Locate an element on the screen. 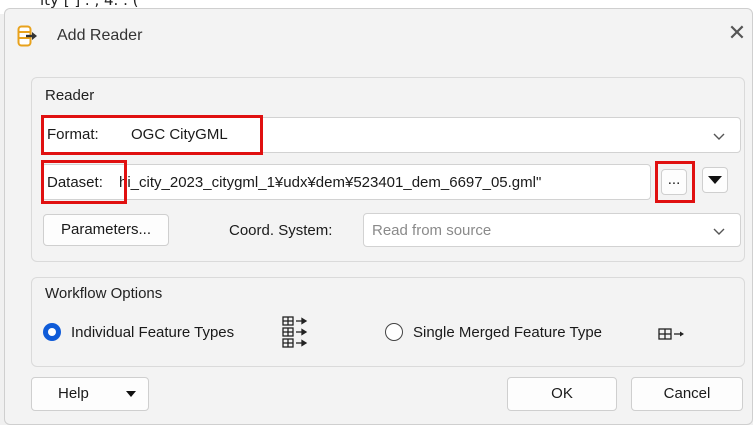 This screenshot has height=425, width=753. add-reader-icon is located at coordinates (27, 36).